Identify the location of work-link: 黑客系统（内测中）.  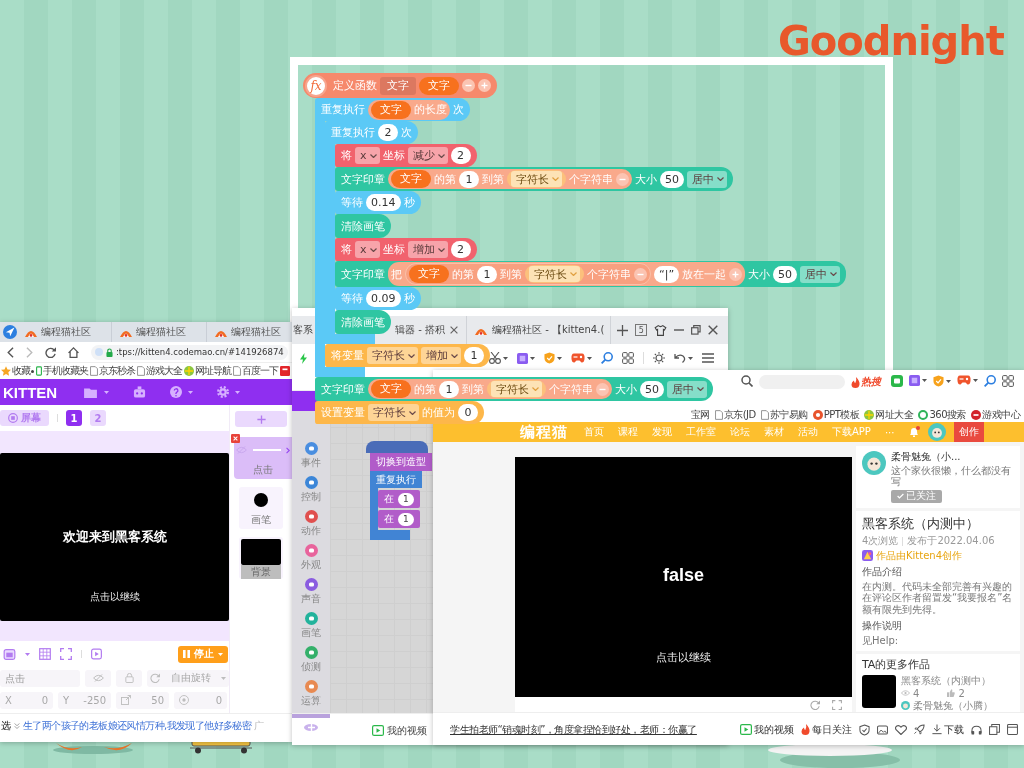
(947, 681).